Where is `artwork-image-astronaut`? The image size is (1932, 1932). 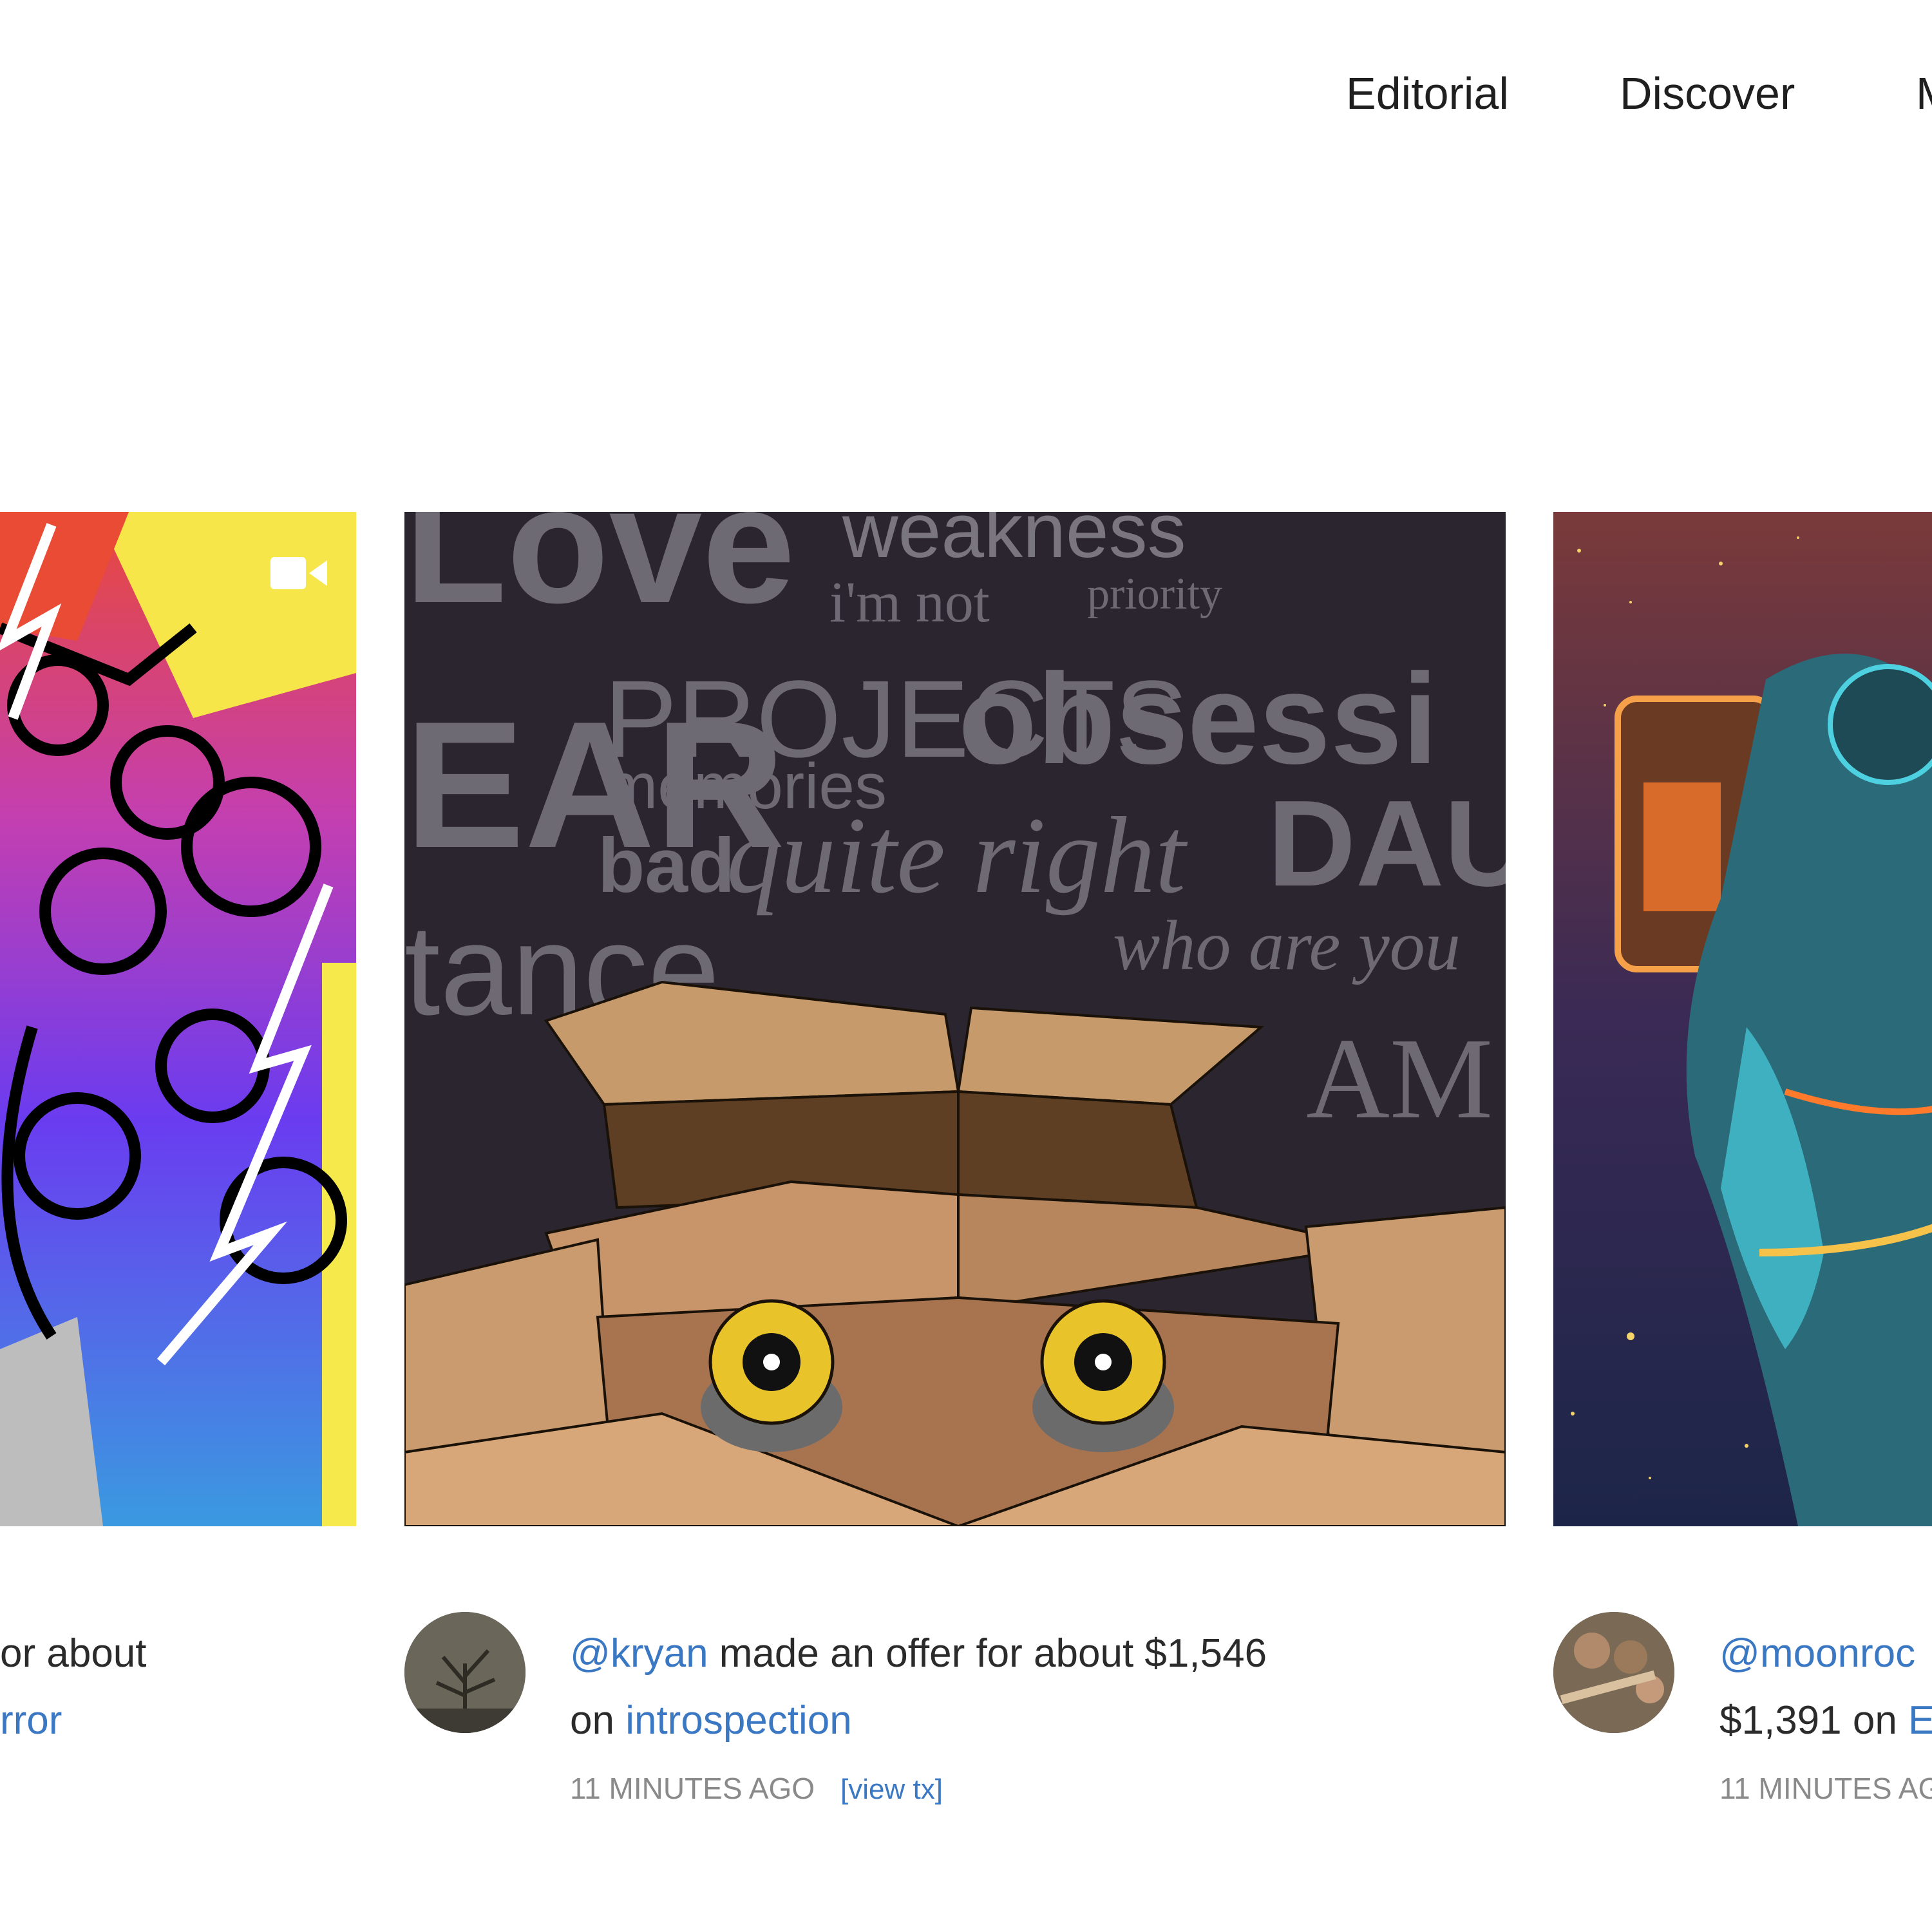 artwork-image-astronaut is located at coordinates (1742, 1019).